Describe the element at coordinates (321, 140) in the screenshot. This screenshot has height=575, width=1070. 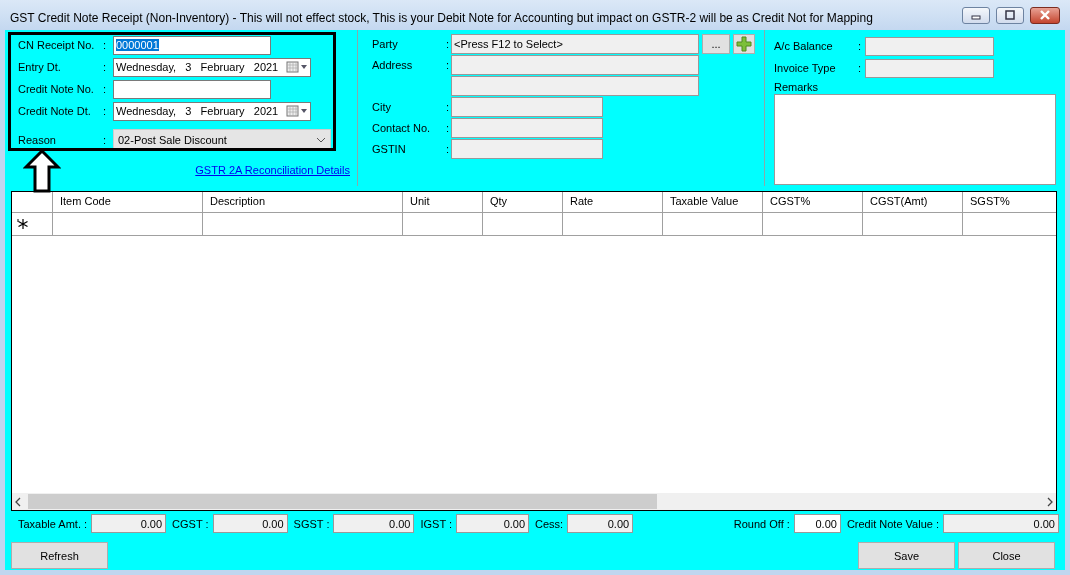
I see `chevron-down-icon` at that location.